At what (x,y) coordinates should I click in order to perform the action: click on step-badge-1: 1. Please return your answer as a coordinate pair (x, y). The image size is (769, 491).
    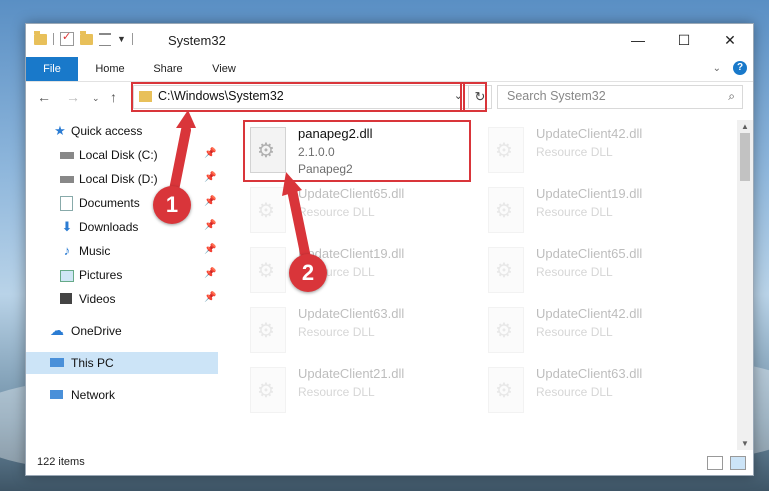
    Looking at the image, I should click on (172, 205).